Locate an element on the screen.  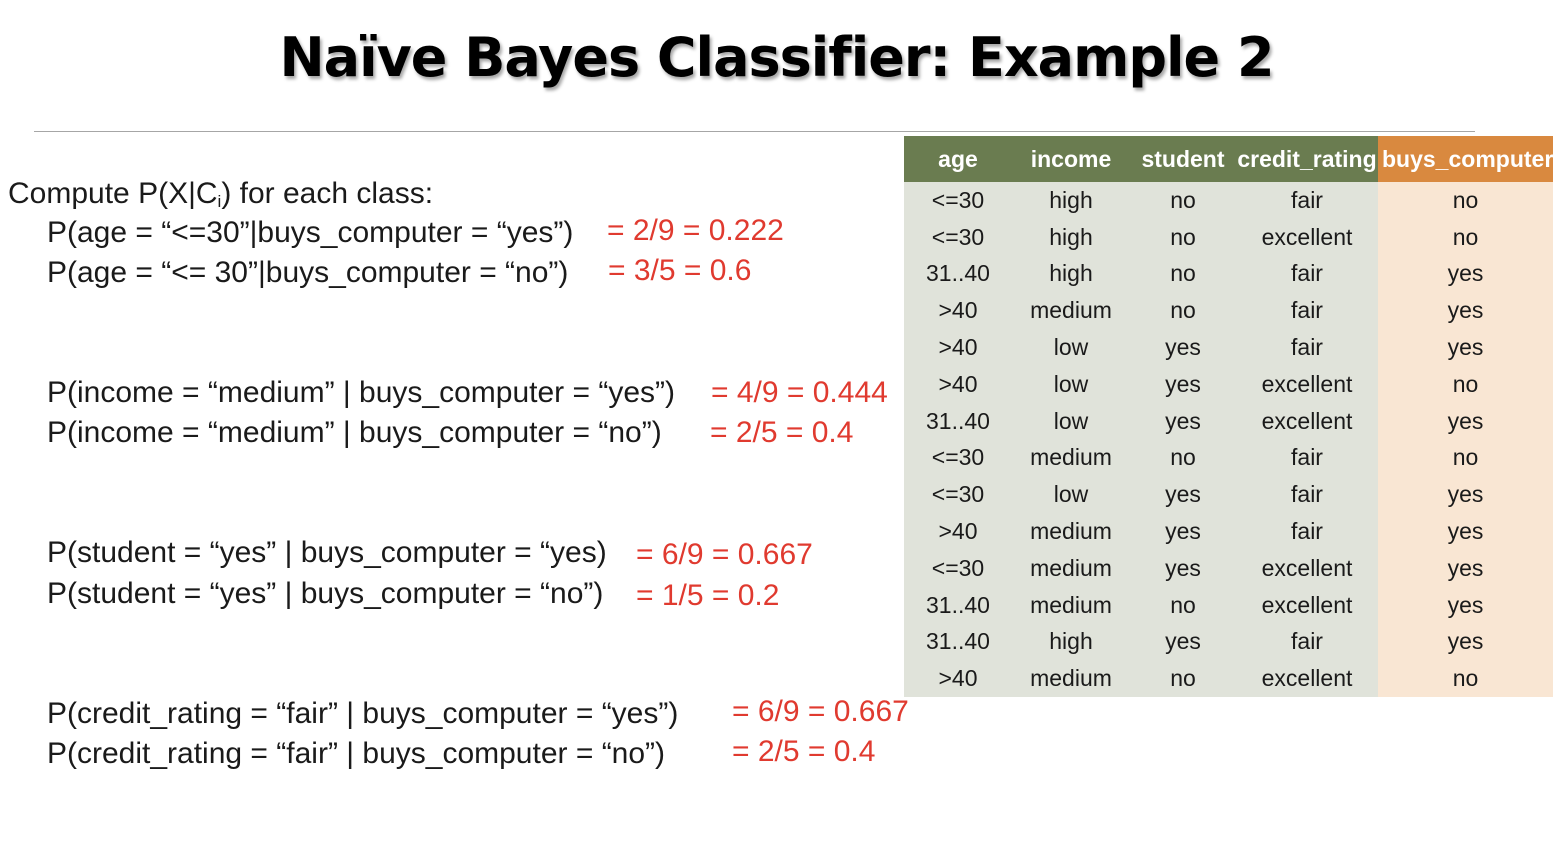
header-student: student is located at coordinates (1183, 159).